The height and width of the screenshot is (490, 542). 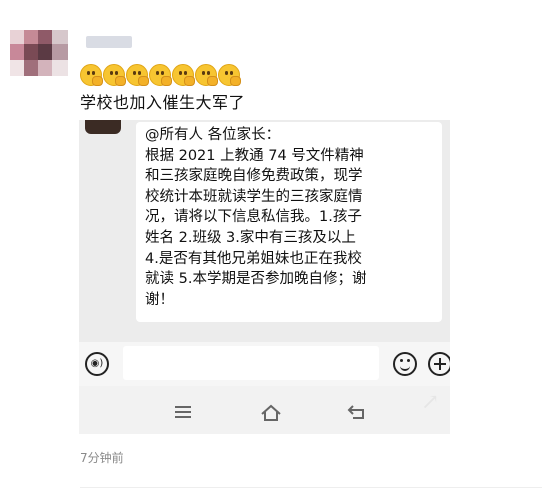 What do you see at coordinates (97, 364) in the screenshot?
I see `voice-icon: ◉)` at bounding box center [97, 364].